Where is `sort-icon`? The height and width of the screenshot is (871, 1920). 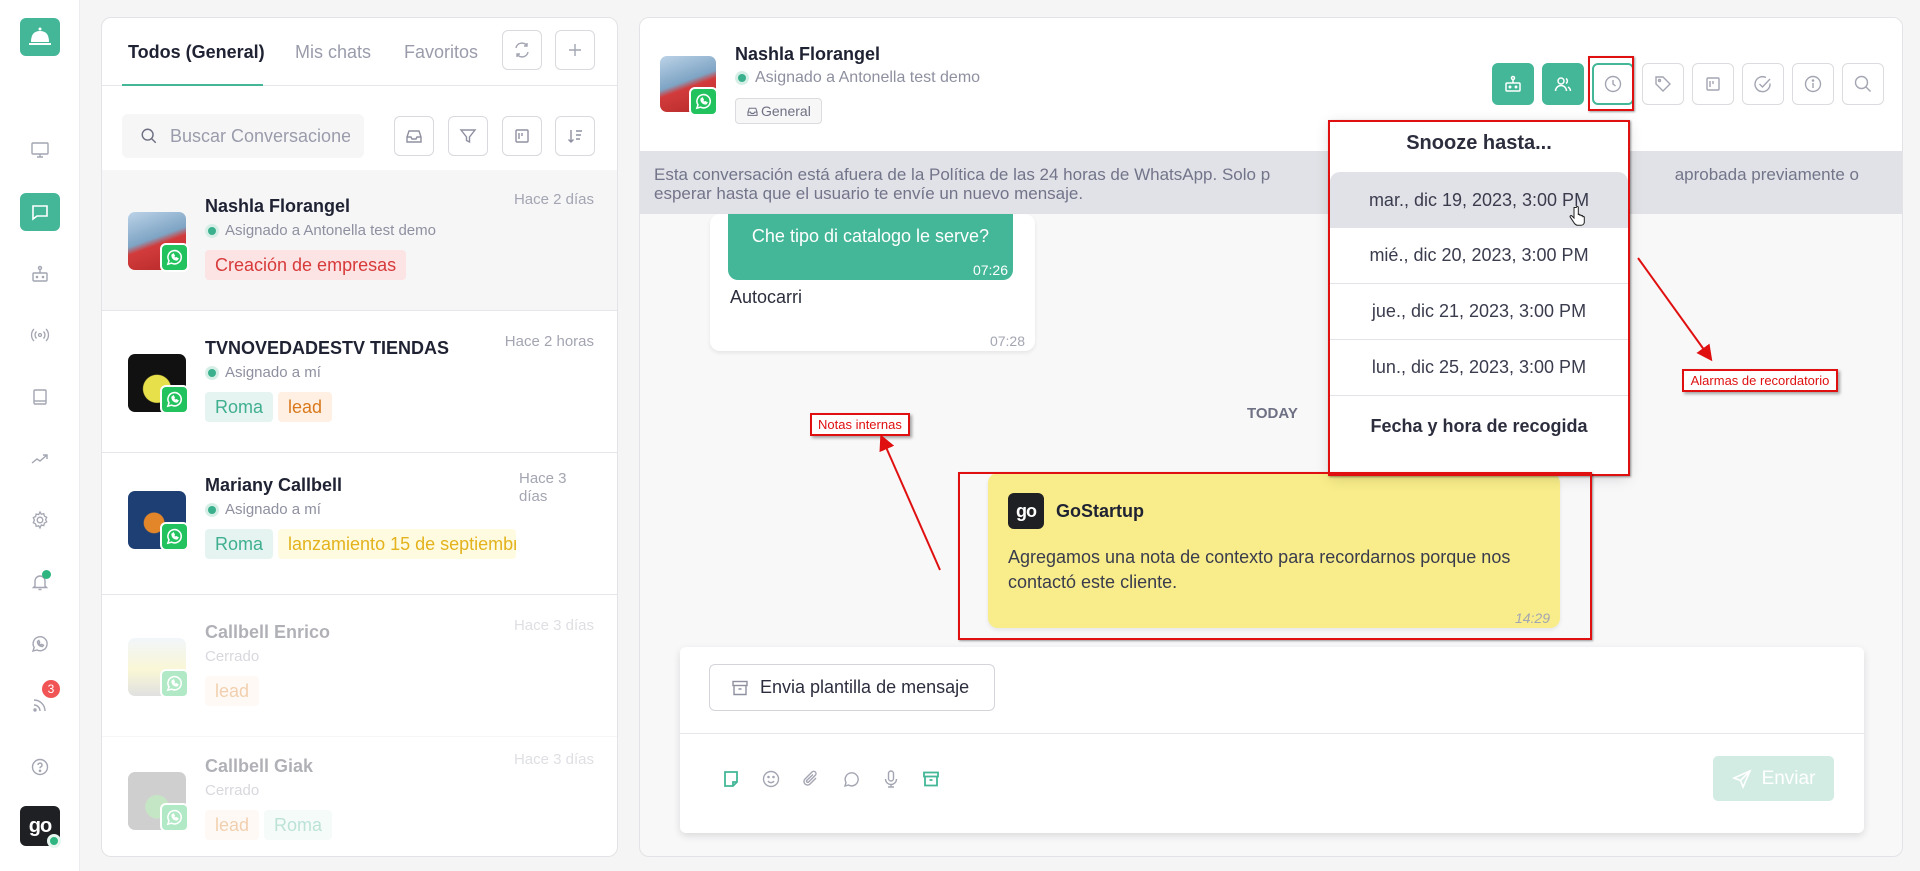
sort-icon is located at coordinates (575, 136).